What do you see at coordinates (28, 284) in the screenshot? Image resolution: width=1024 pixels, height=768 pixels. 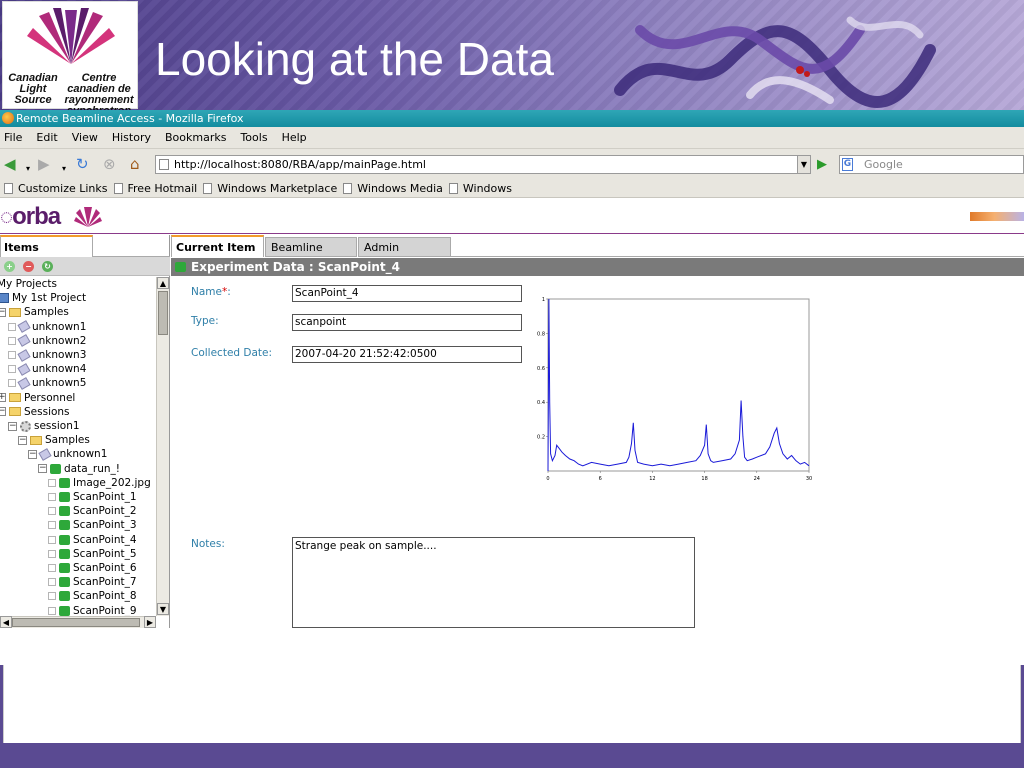 I see `tree-node: My Projects` at bounding box center [28, 284].